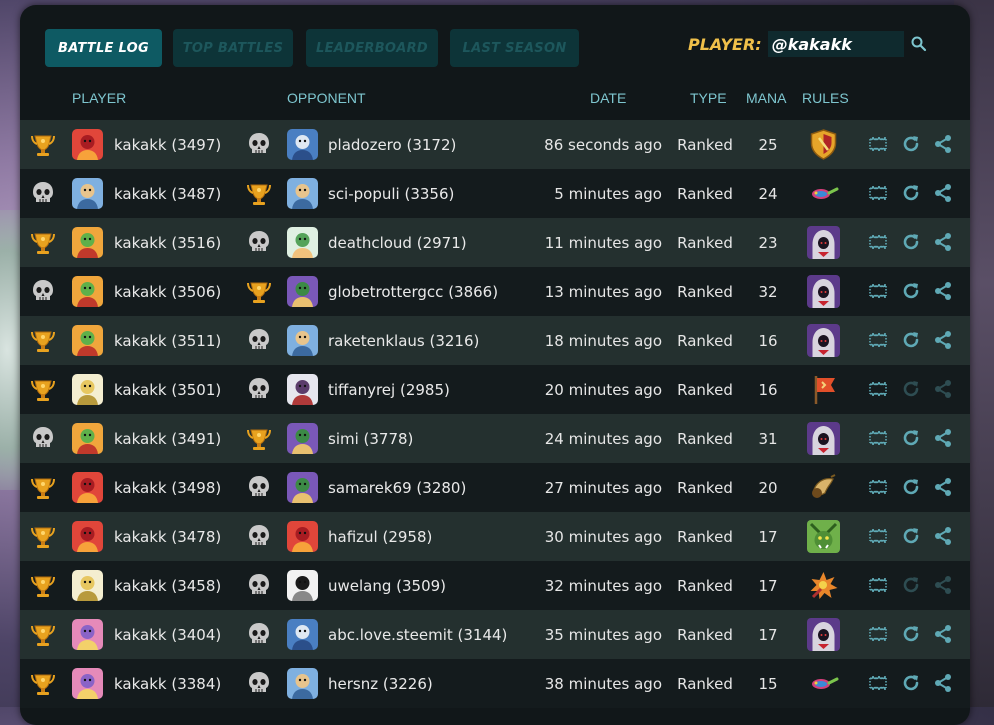  Describe the element at coordinates (167, 340) in the screenshot. I see `player-name: kakakk (3511)` at that location.